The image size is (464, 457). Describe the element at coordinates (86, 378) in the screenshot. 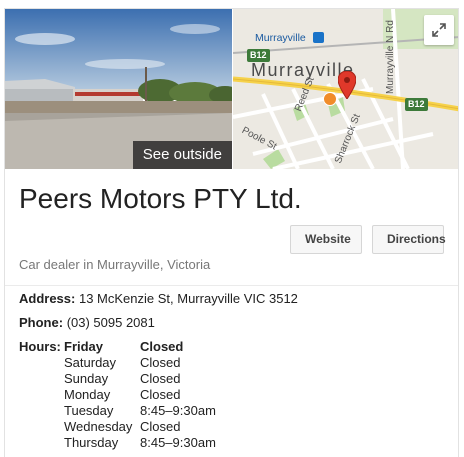

I see `hours-day: Sunday` at that location.